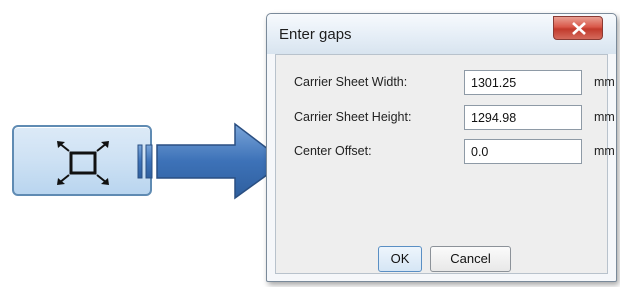 Image resolution: width=620 pixels, height=287 pixels. I want to click on center-offset-input, so click(523, 151).